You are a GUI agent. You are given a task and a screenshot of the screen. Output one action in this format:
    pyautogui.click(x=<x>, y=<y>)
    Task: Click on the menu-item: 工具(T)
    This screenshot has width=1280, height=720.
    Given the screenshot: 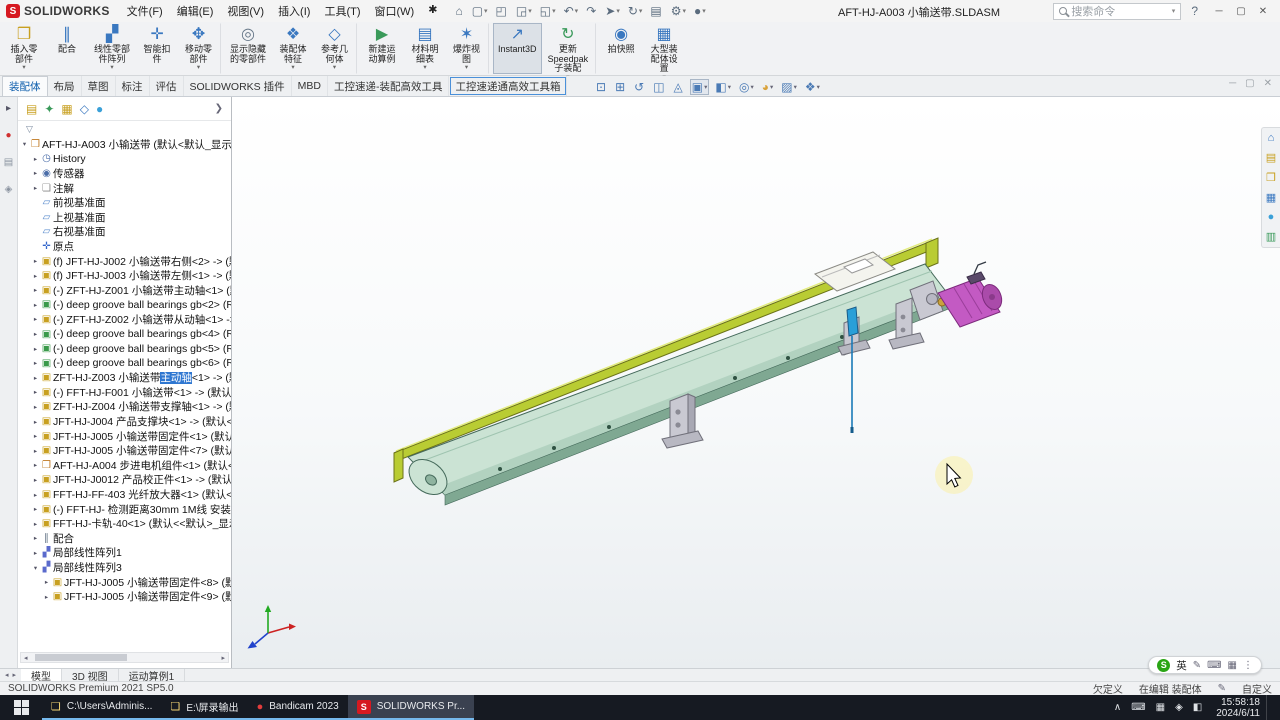 What is the action you would take?
    pyautogui.click(x=342, y=11)
    